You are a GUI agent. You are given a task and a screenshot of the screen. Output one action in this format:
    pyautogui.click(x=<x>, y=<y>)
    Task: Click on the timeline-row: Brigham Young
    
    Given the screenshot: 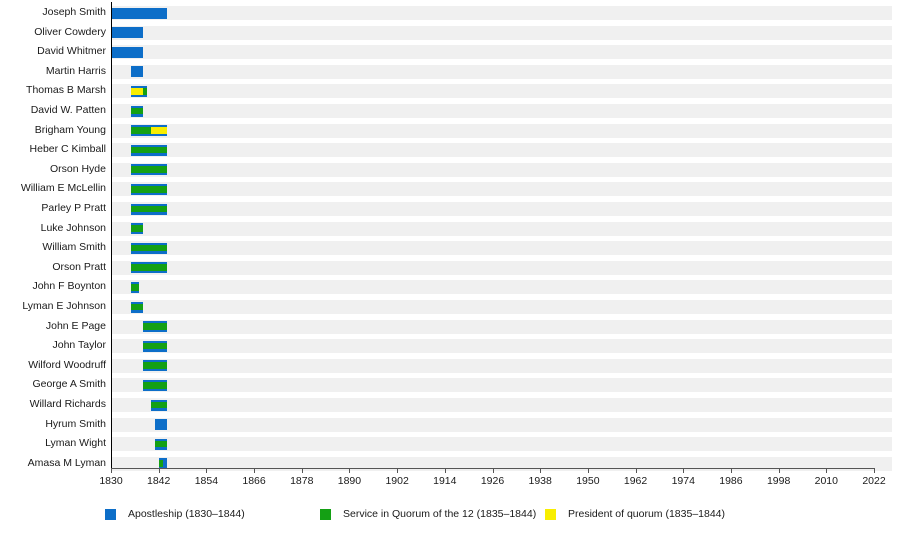 What is the action you would take?
    pyautogui.click(x=450, y=131)
    